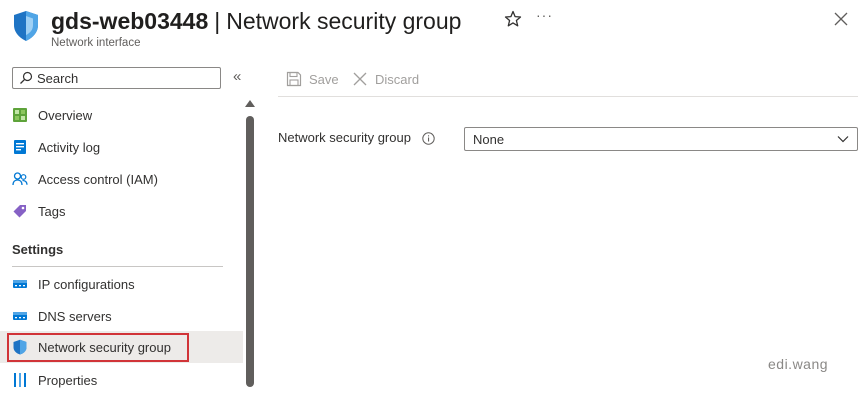  I want to click on resource-name: gds-web03448, so click(130, 20).